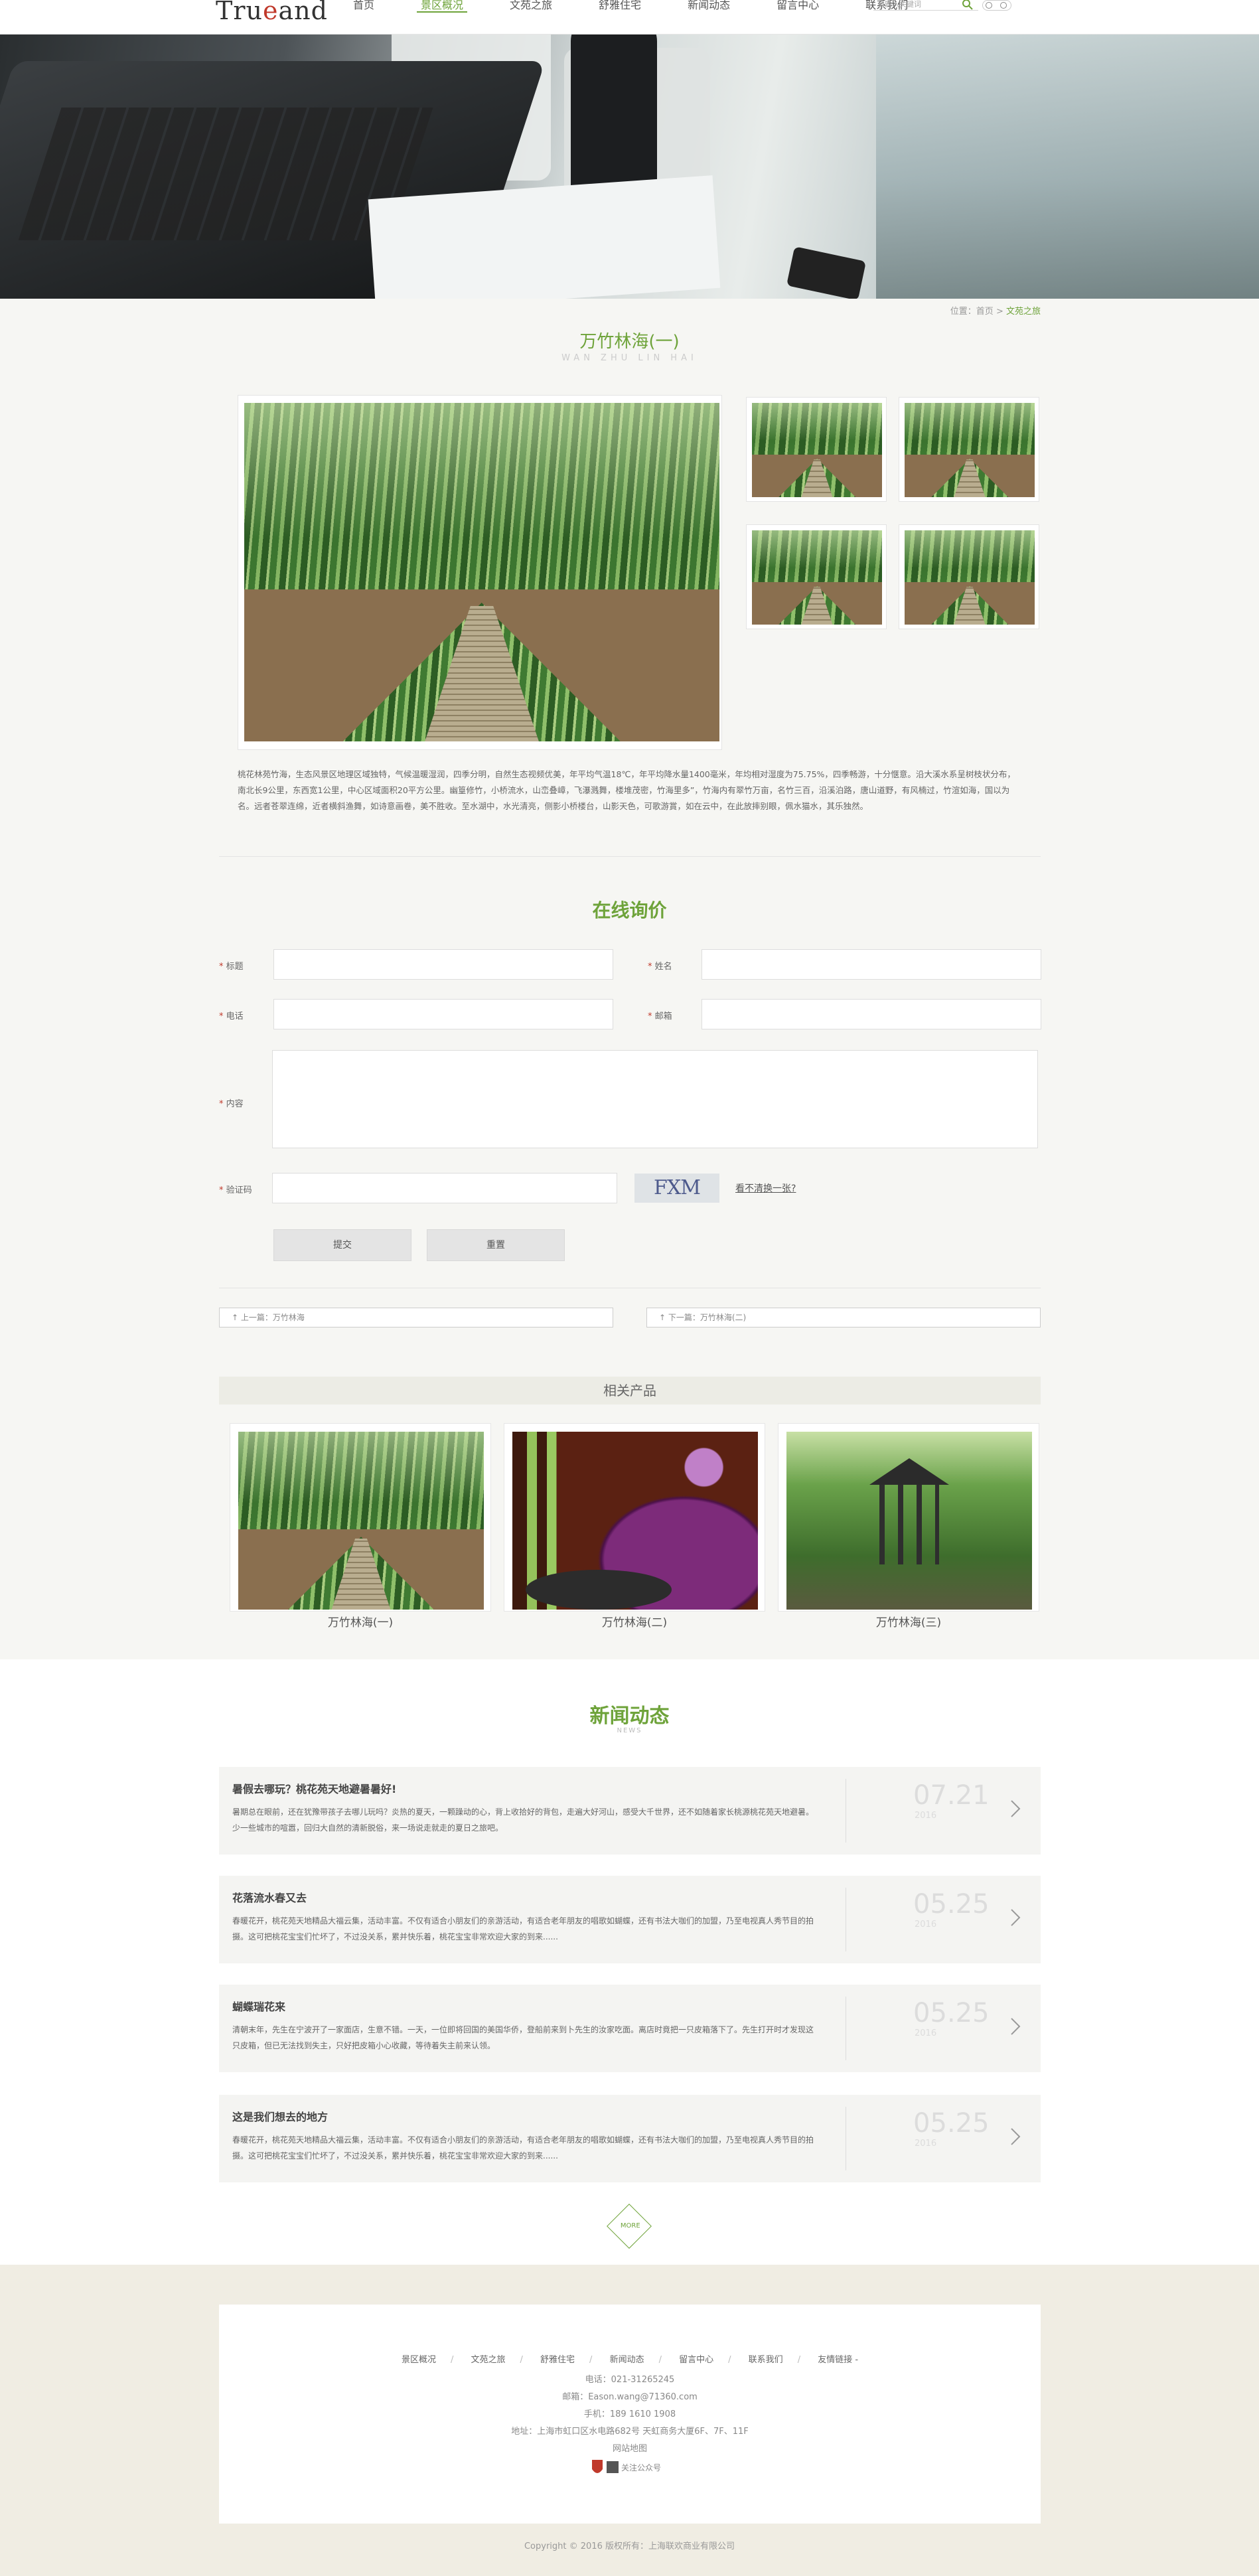  I want to click on gallery-main-image, so click(482, 572).